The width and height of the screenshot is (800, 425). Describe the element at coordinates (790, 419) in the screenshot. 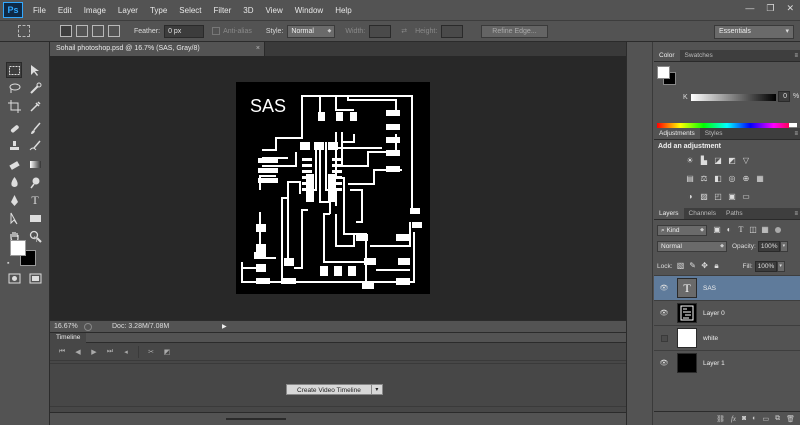

I see `trash-icon: 🗑︎` at that location.